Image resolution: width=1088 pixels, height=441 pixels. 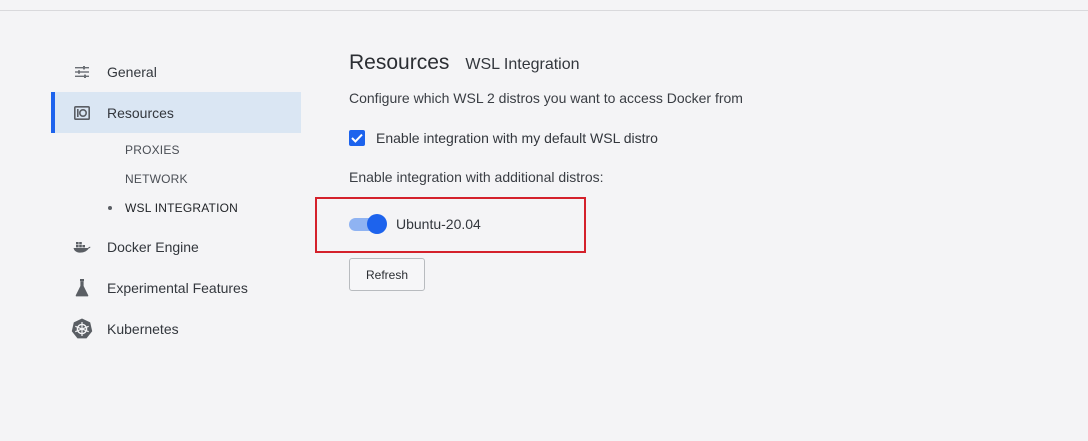 I want to click on page-subtitle: WSL Integration, so click(x=522, y=64).